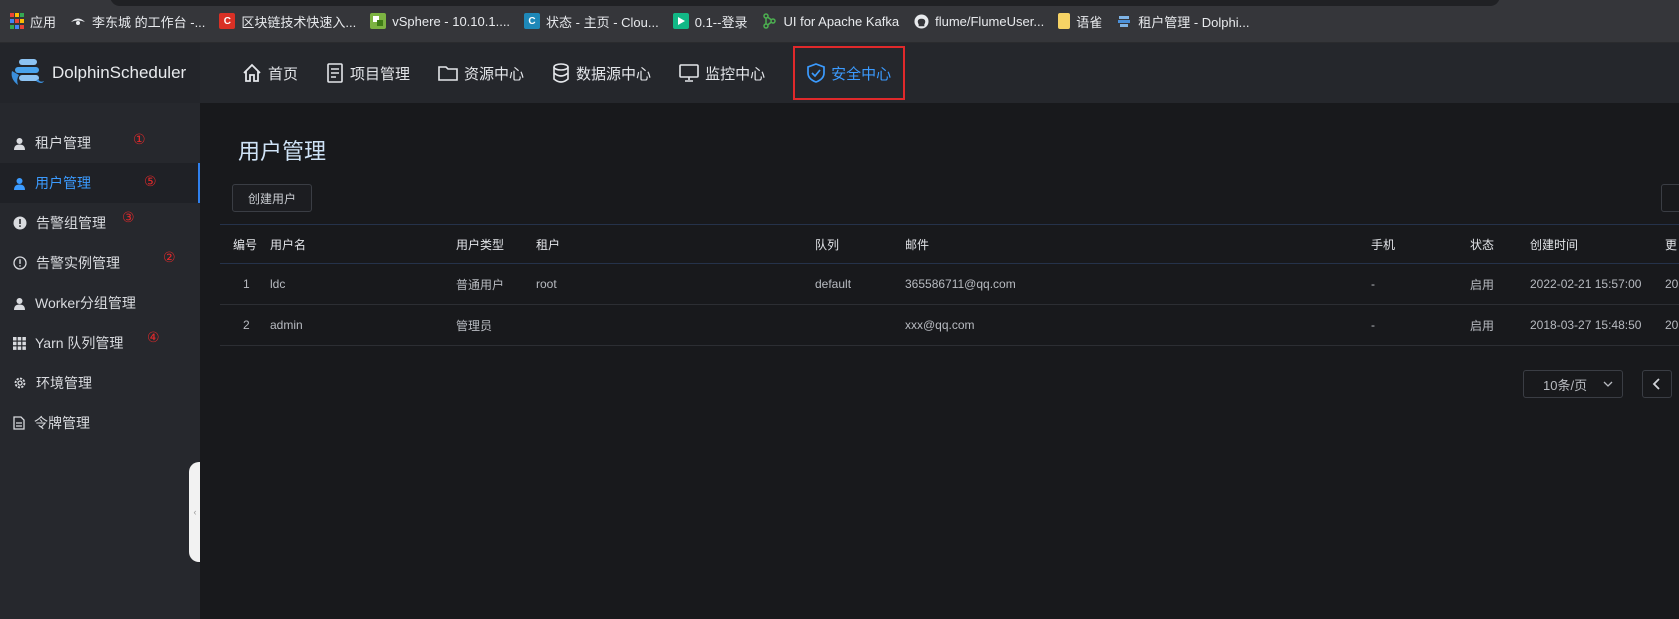  I want to click on yuque-icon, so click(1064, 21).